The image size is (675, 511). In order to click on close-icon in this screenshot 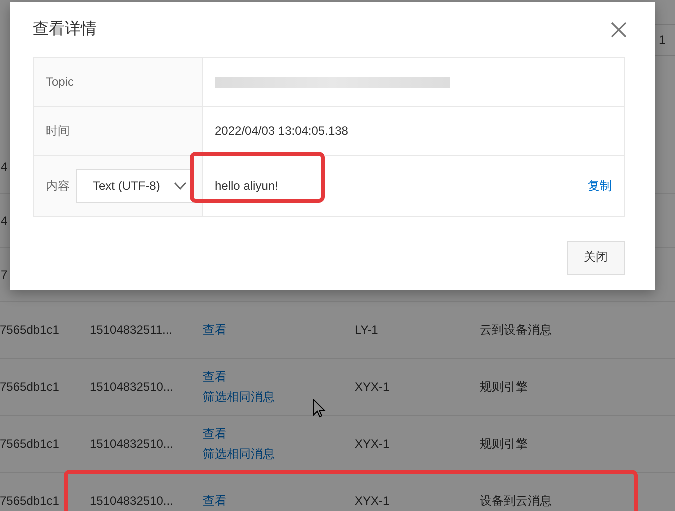, I will do `click(619, 30)`.